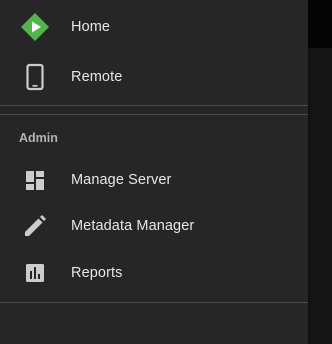 This screenshot has height=344, width=332. I want to click on dashboard-icon, so click(35, 180).